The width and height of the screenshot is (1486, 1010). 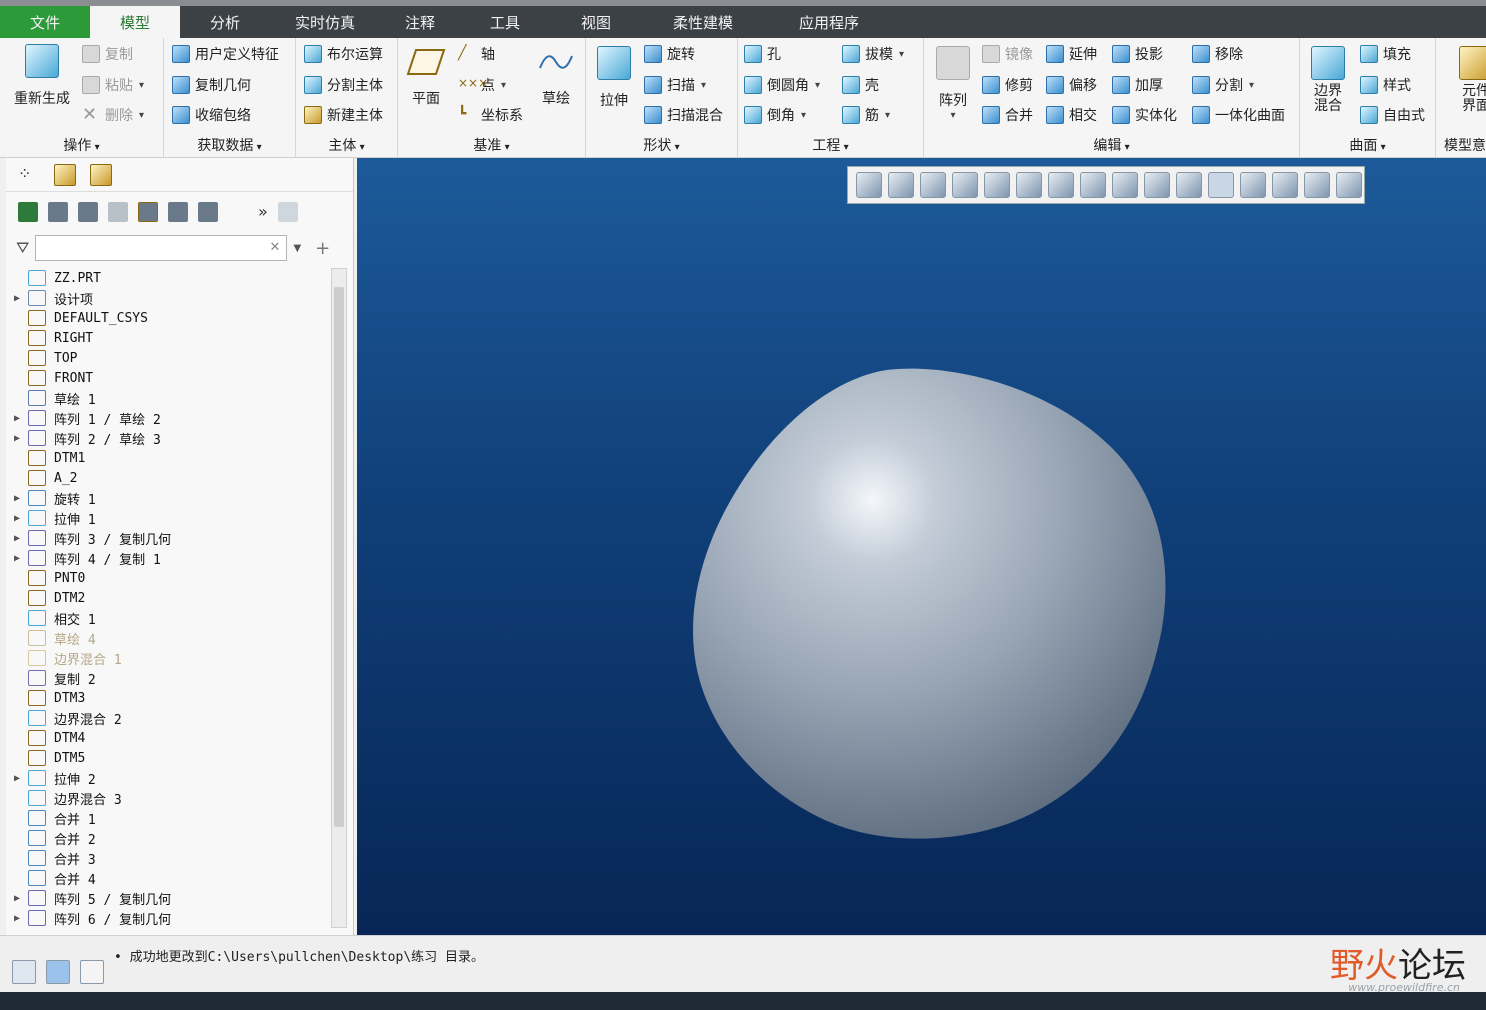 I want to click on spin-center-icon, so click(x=1221, y=185).